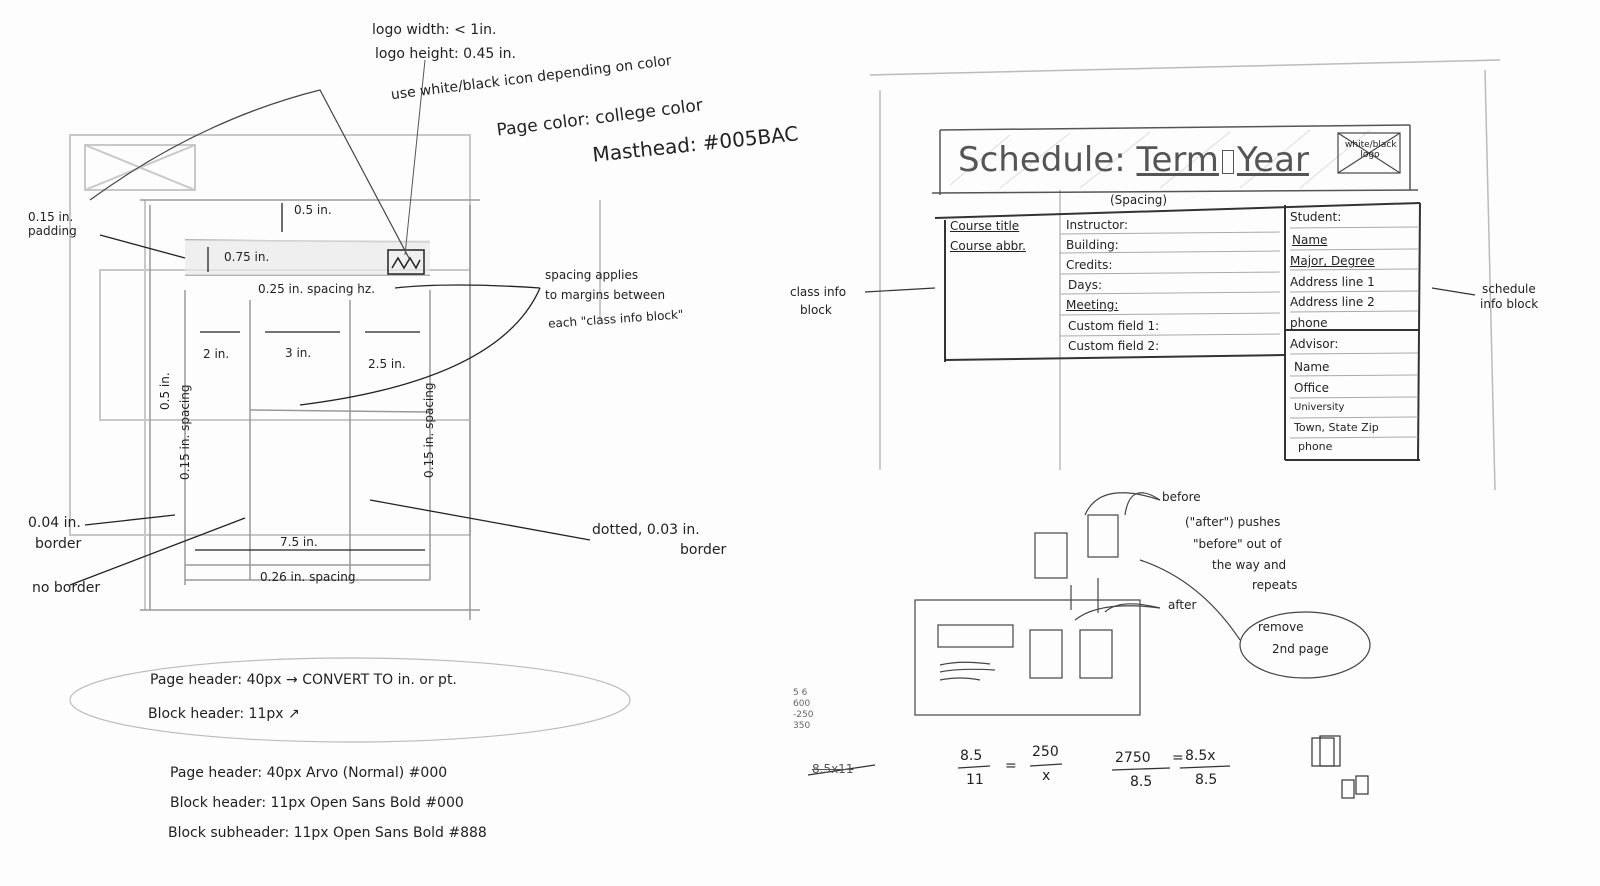  Describe the element at coordinates (1114, 346) in the screenshot. I see `field-custom-2: Custom field 2:` at that location.